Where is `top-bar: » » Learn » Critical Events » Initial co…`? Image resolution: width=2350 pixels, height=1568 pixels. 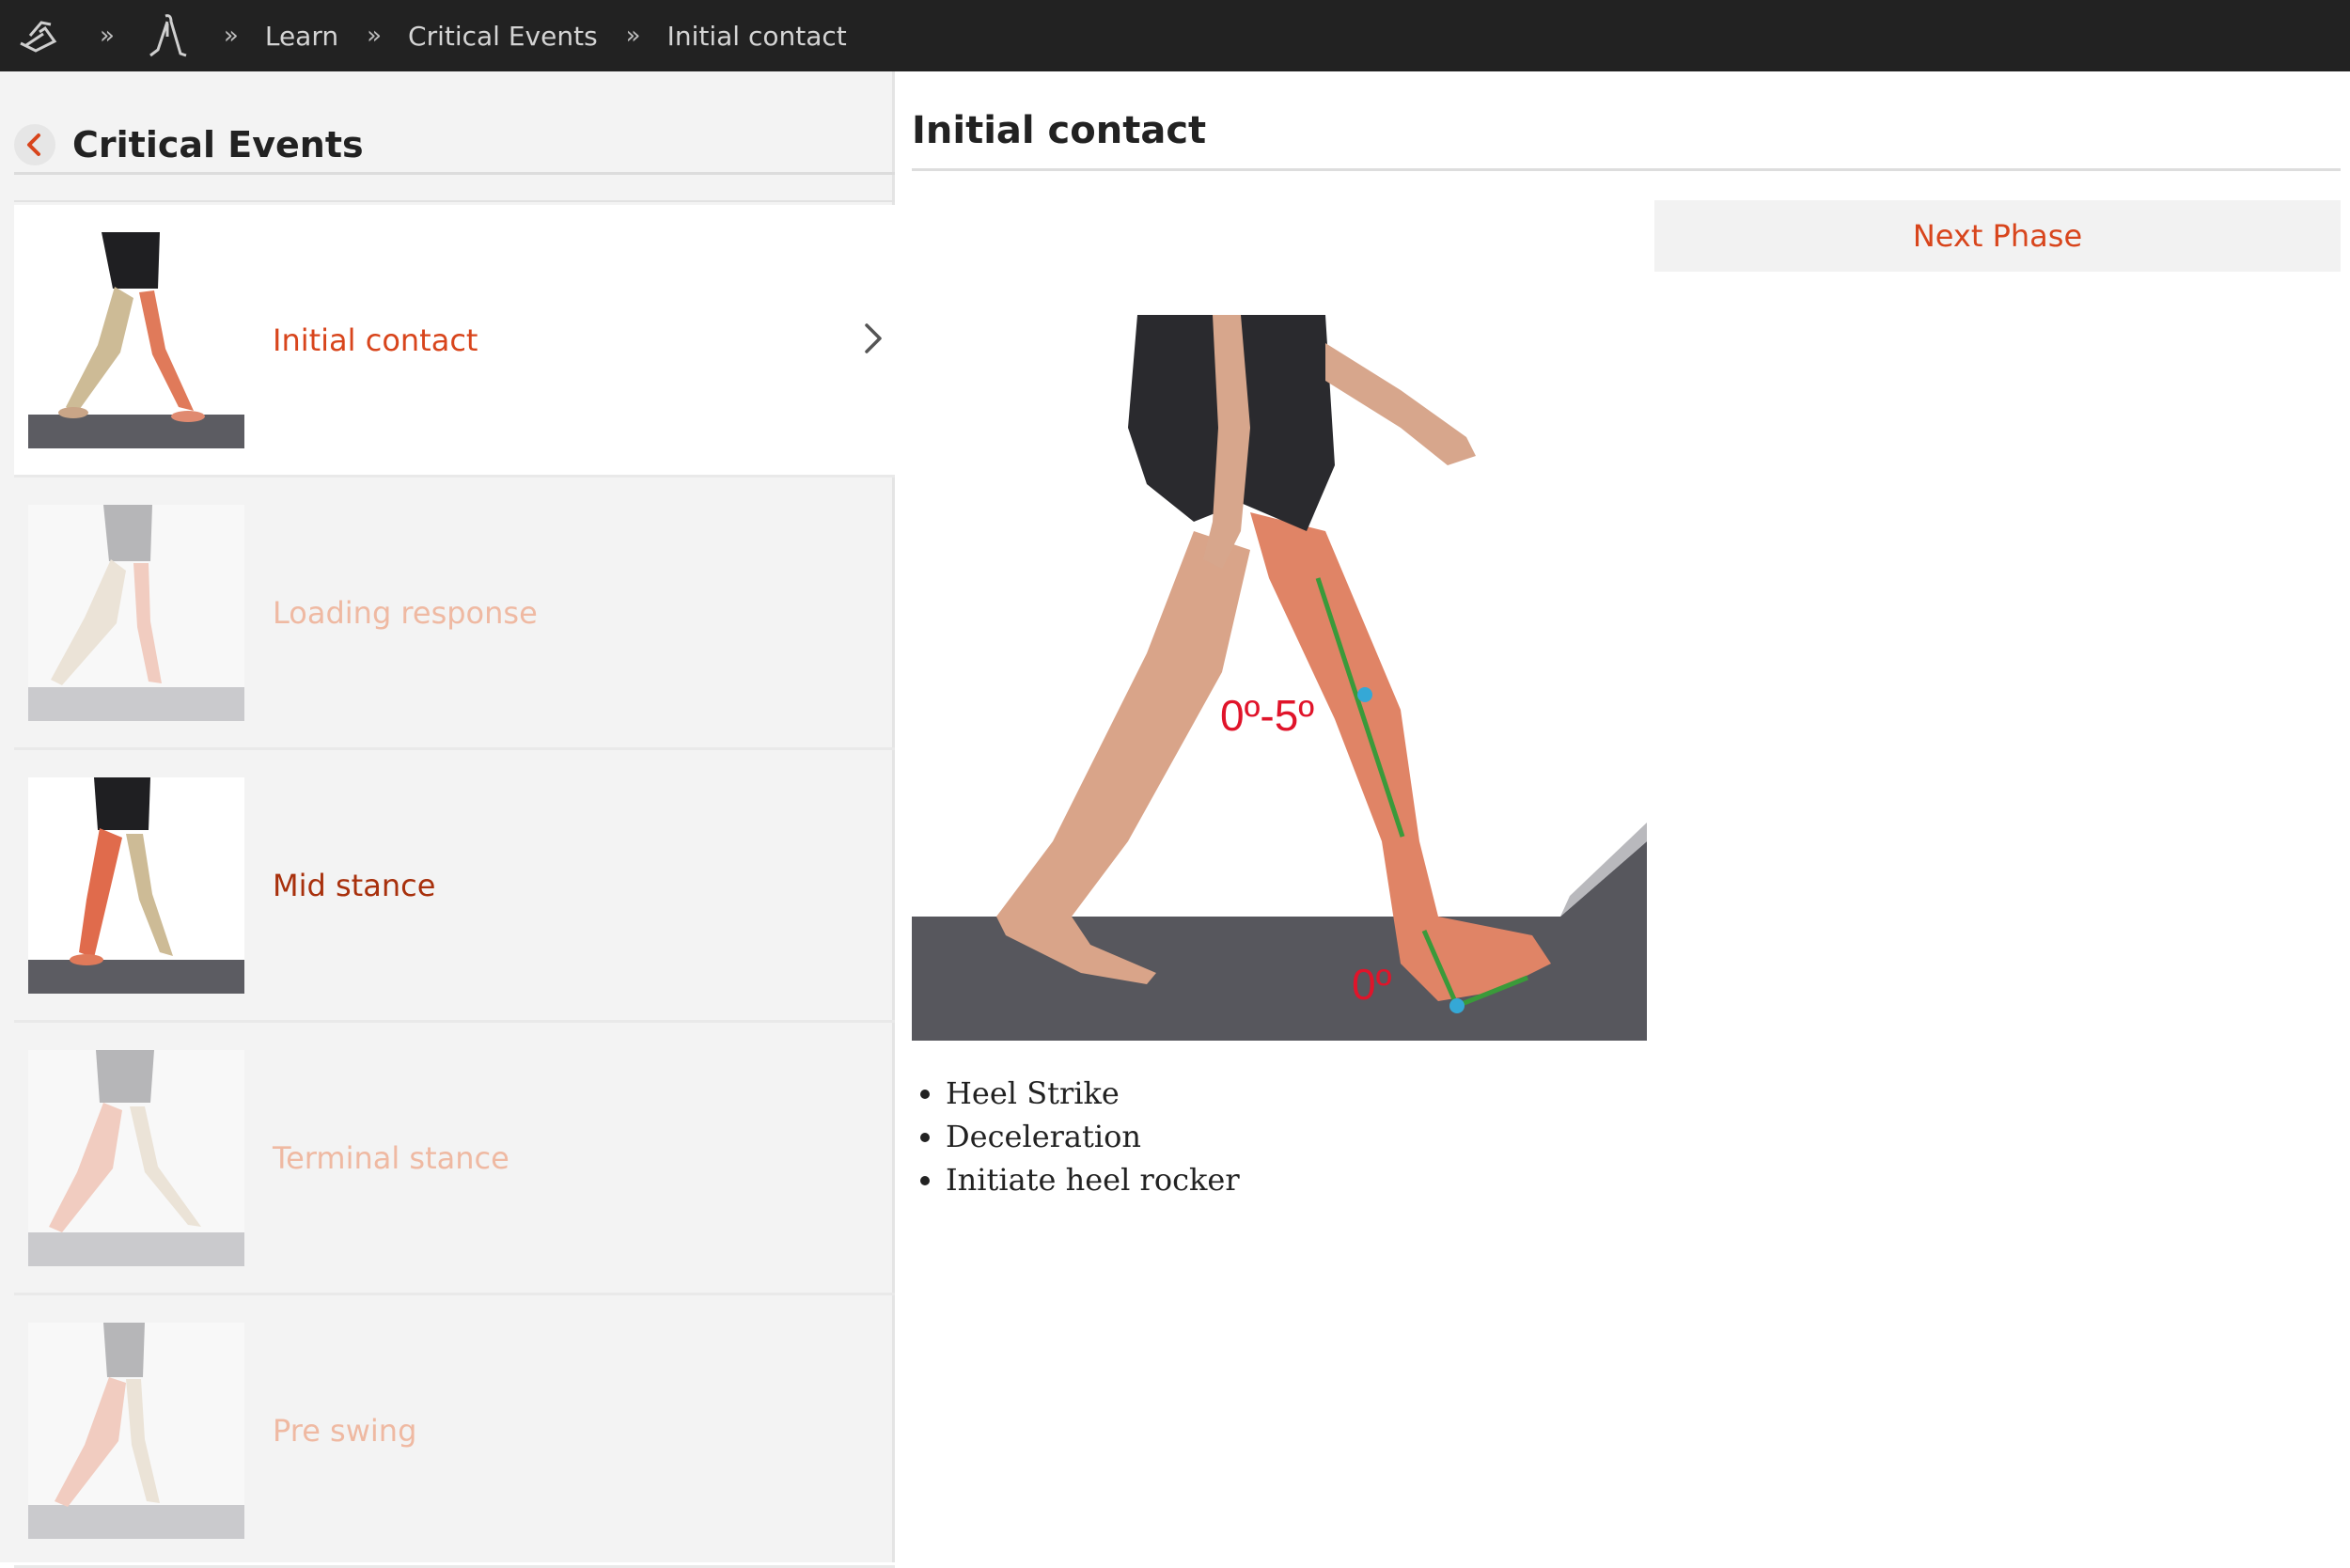 top-bar: » » Learn » Critical Events » Initial co… is located at coordinates (1175, 35).